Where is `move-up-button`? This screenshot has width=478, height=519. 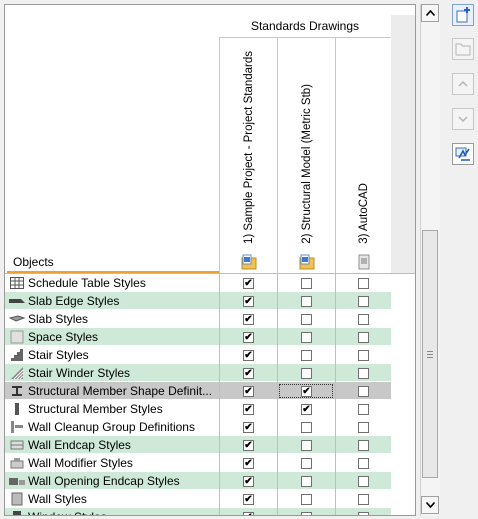
move-up-button is located at coordinates (463, 84).